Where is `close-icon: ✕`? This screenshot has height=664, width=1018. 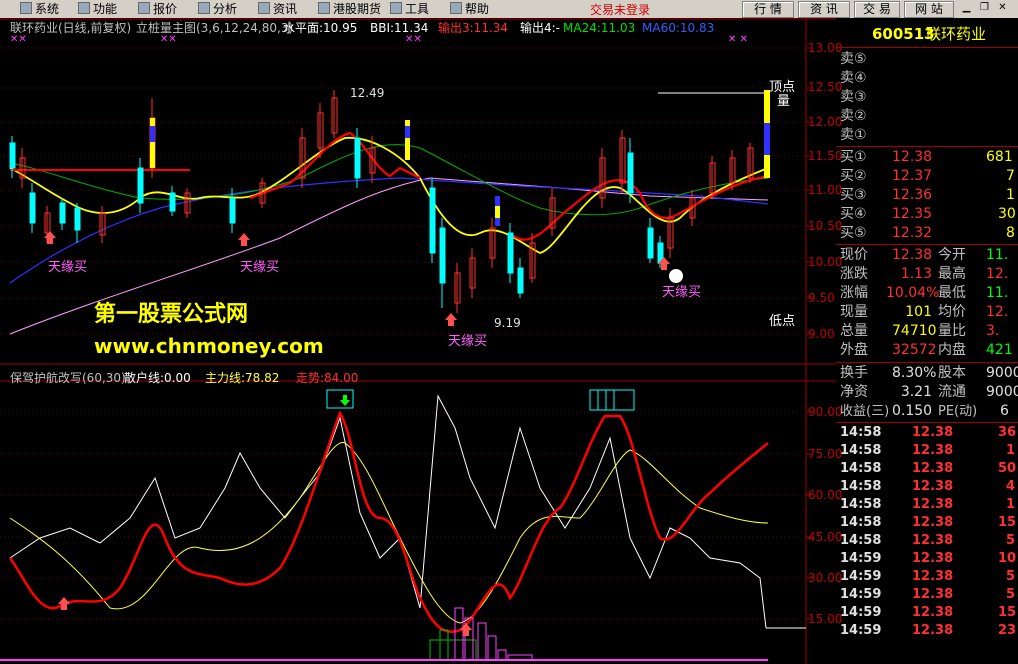 close-icon: ✕ is located at coordinates (1002, 8).